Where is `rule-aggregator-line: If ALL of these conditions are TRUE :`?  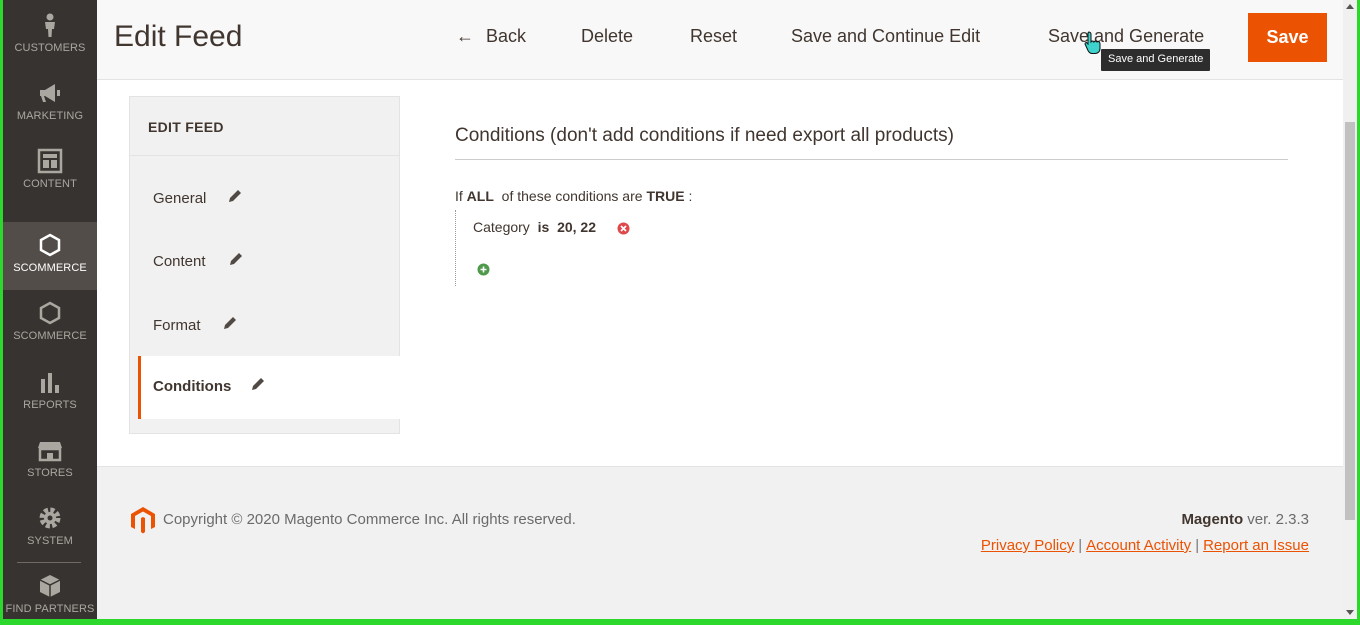
rule-aggregator-line: If ALL of these conditions are TRUE : is located at coordinates (573, 196).